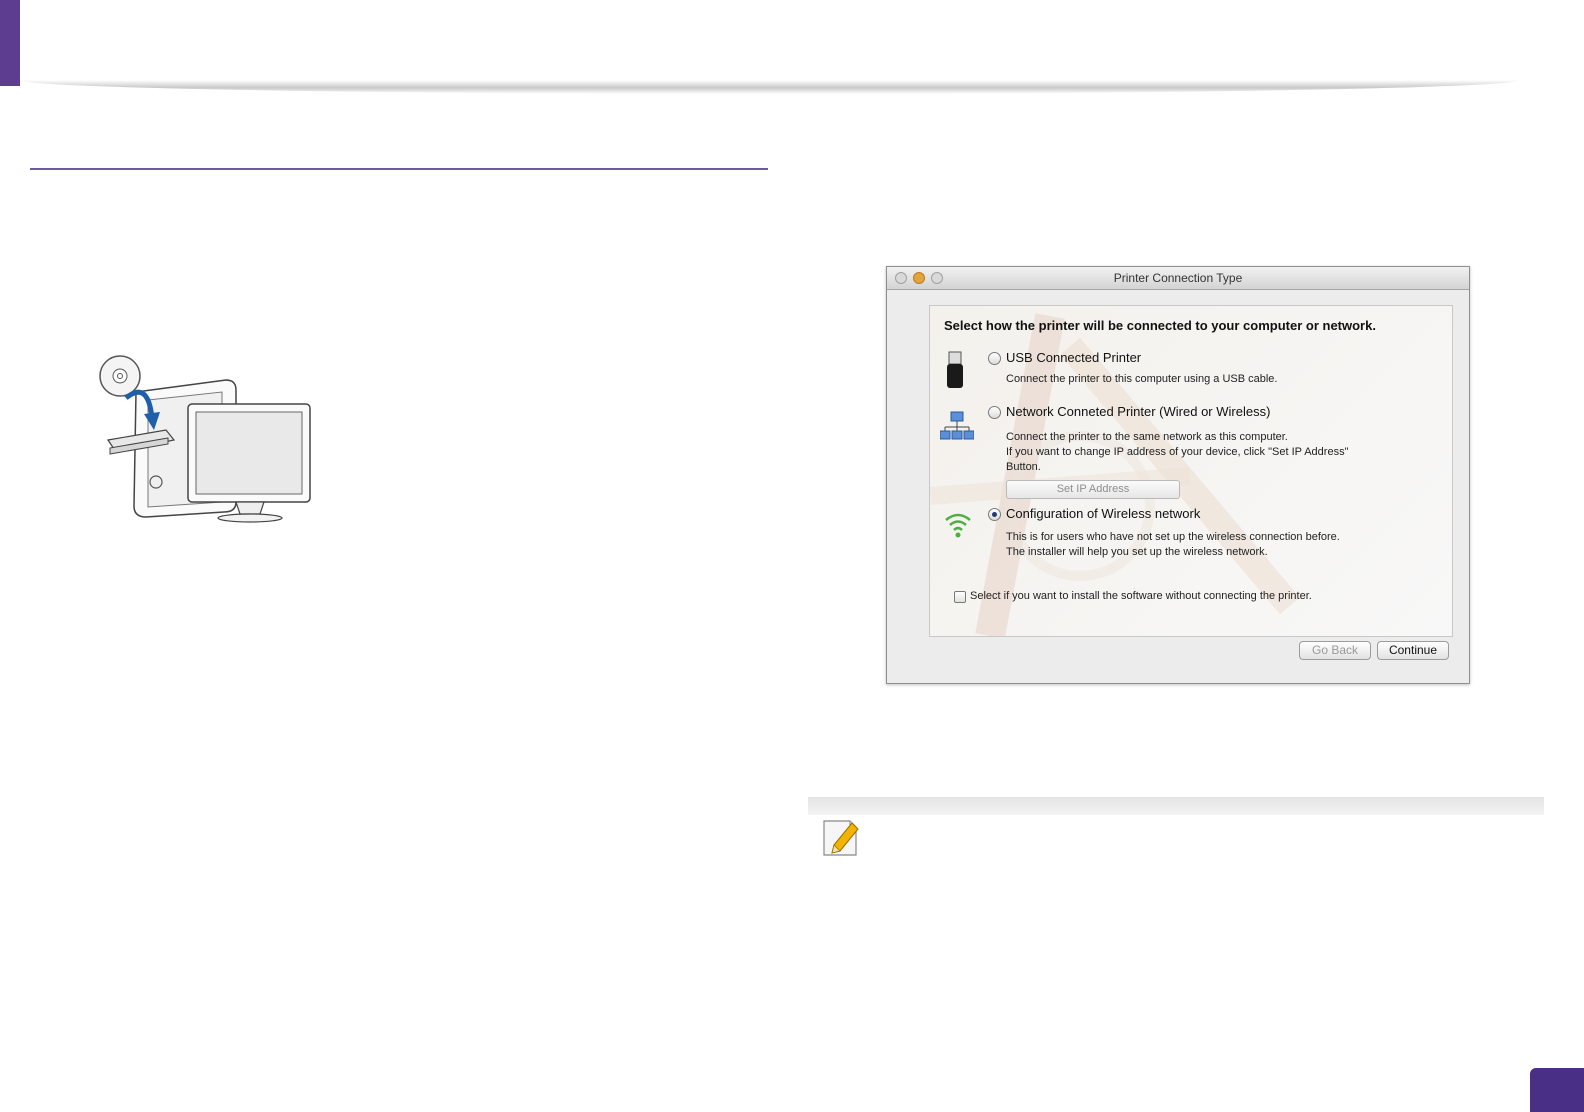 This screenshot has height=1112, width=1584. I want to click on usb-icon, so click(955, 369).